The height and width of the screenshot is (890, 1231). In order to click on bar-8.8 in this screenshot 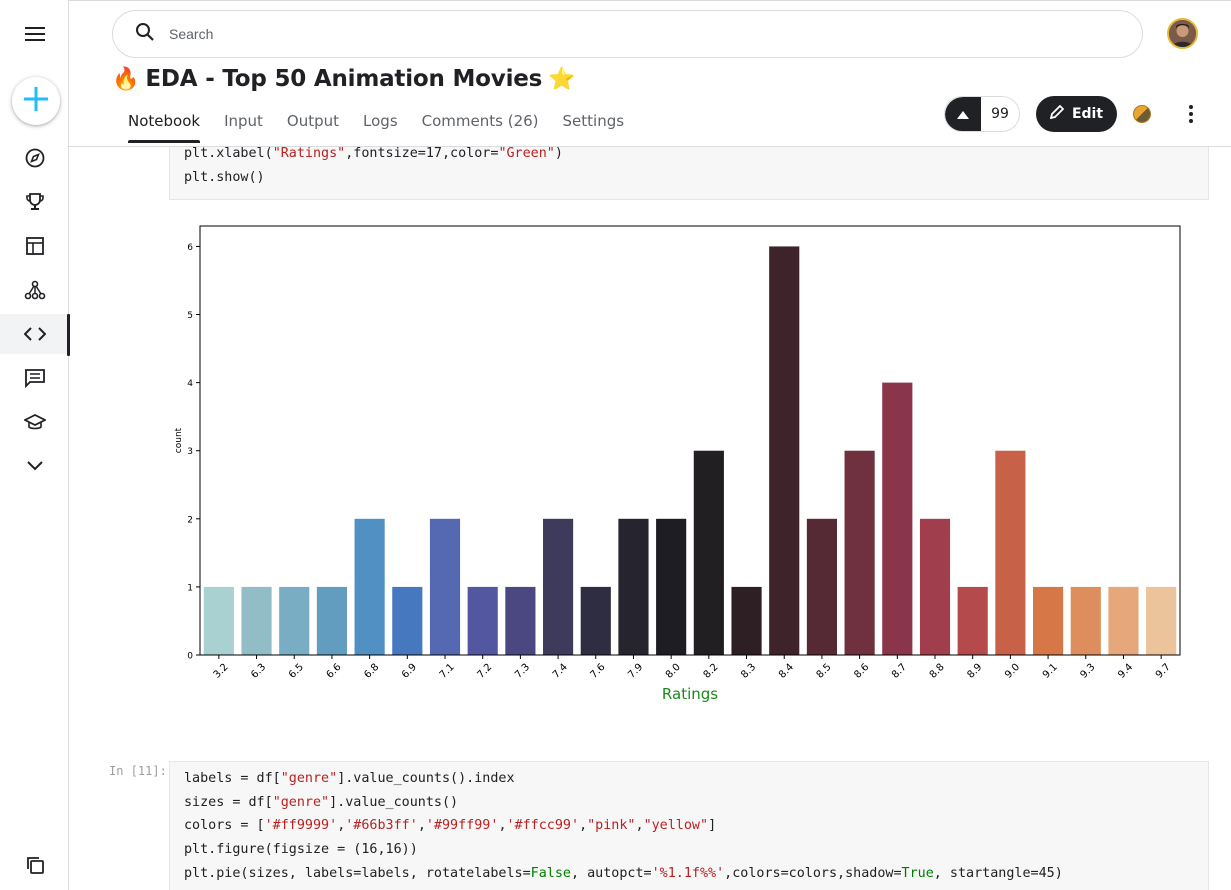, I will do `click(935, 586)`.